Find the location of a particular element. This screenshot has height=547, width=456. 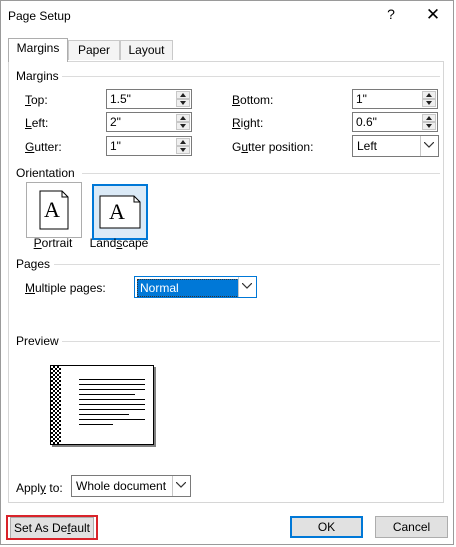

cancel-button: Cancel is located at coordinates (411, 527).